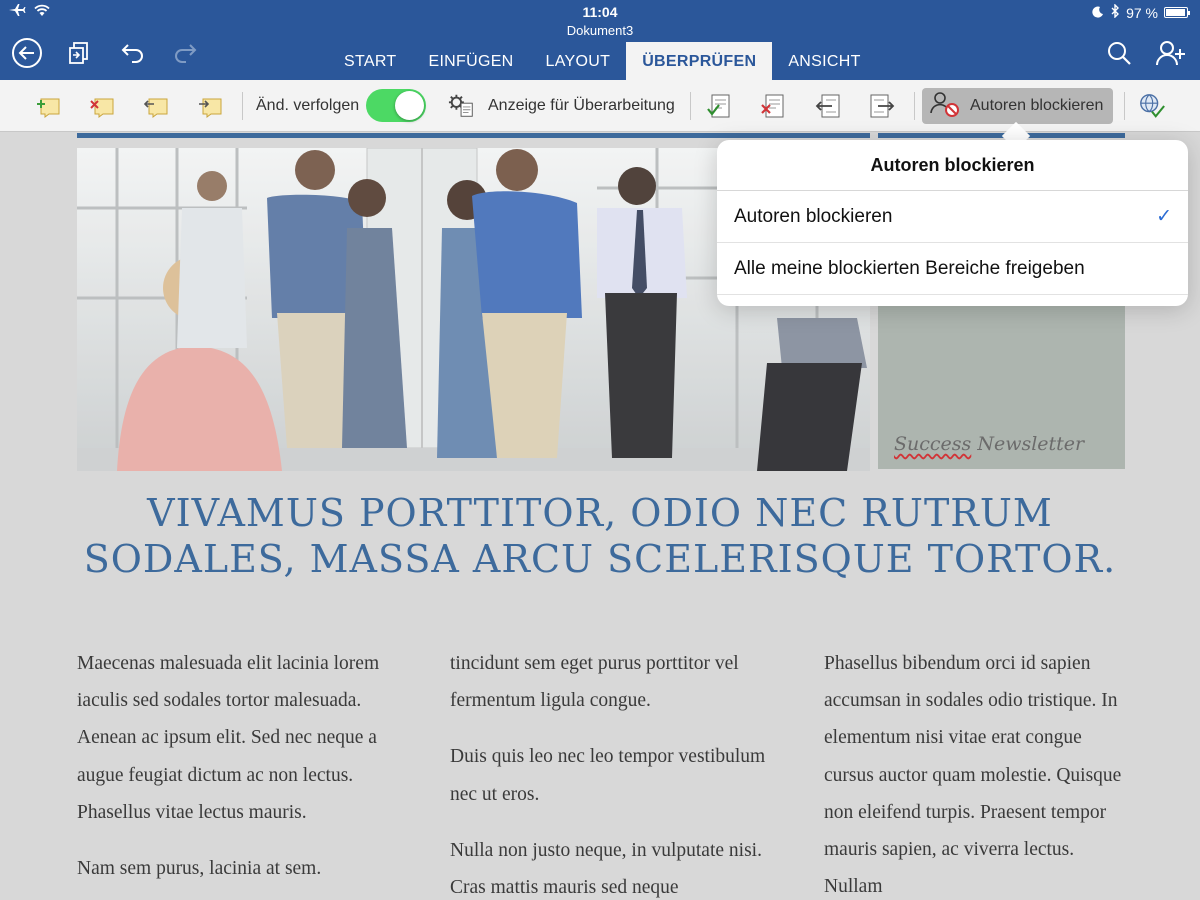 The height and width of the screenshot is (900, 1200). Describe the element at coordinates (1177, 12) in the screenshot. I see `battery-icon` at that location.